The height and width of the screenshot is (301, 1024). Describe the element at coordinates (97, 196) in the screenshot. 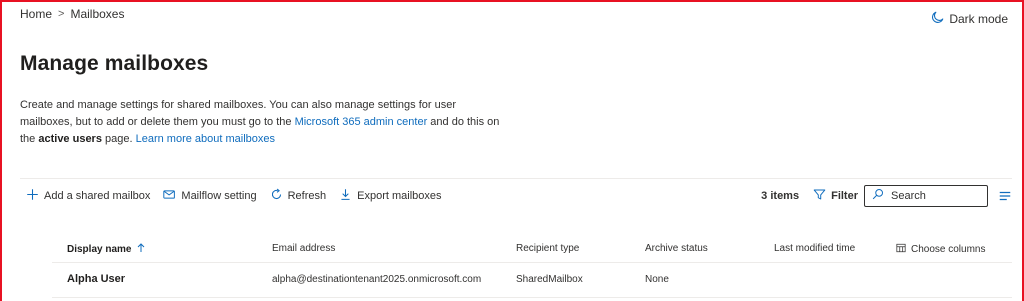

I see `add-shared-mailbox-label: Add a shared mailbox` at that location.